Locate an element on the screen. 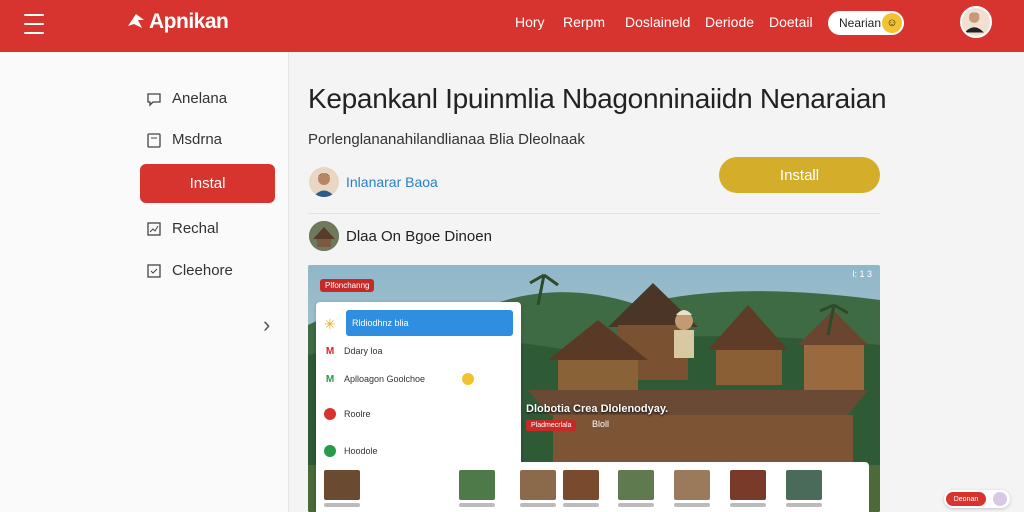  green-dot-icon is located at coordinates (330, 451).